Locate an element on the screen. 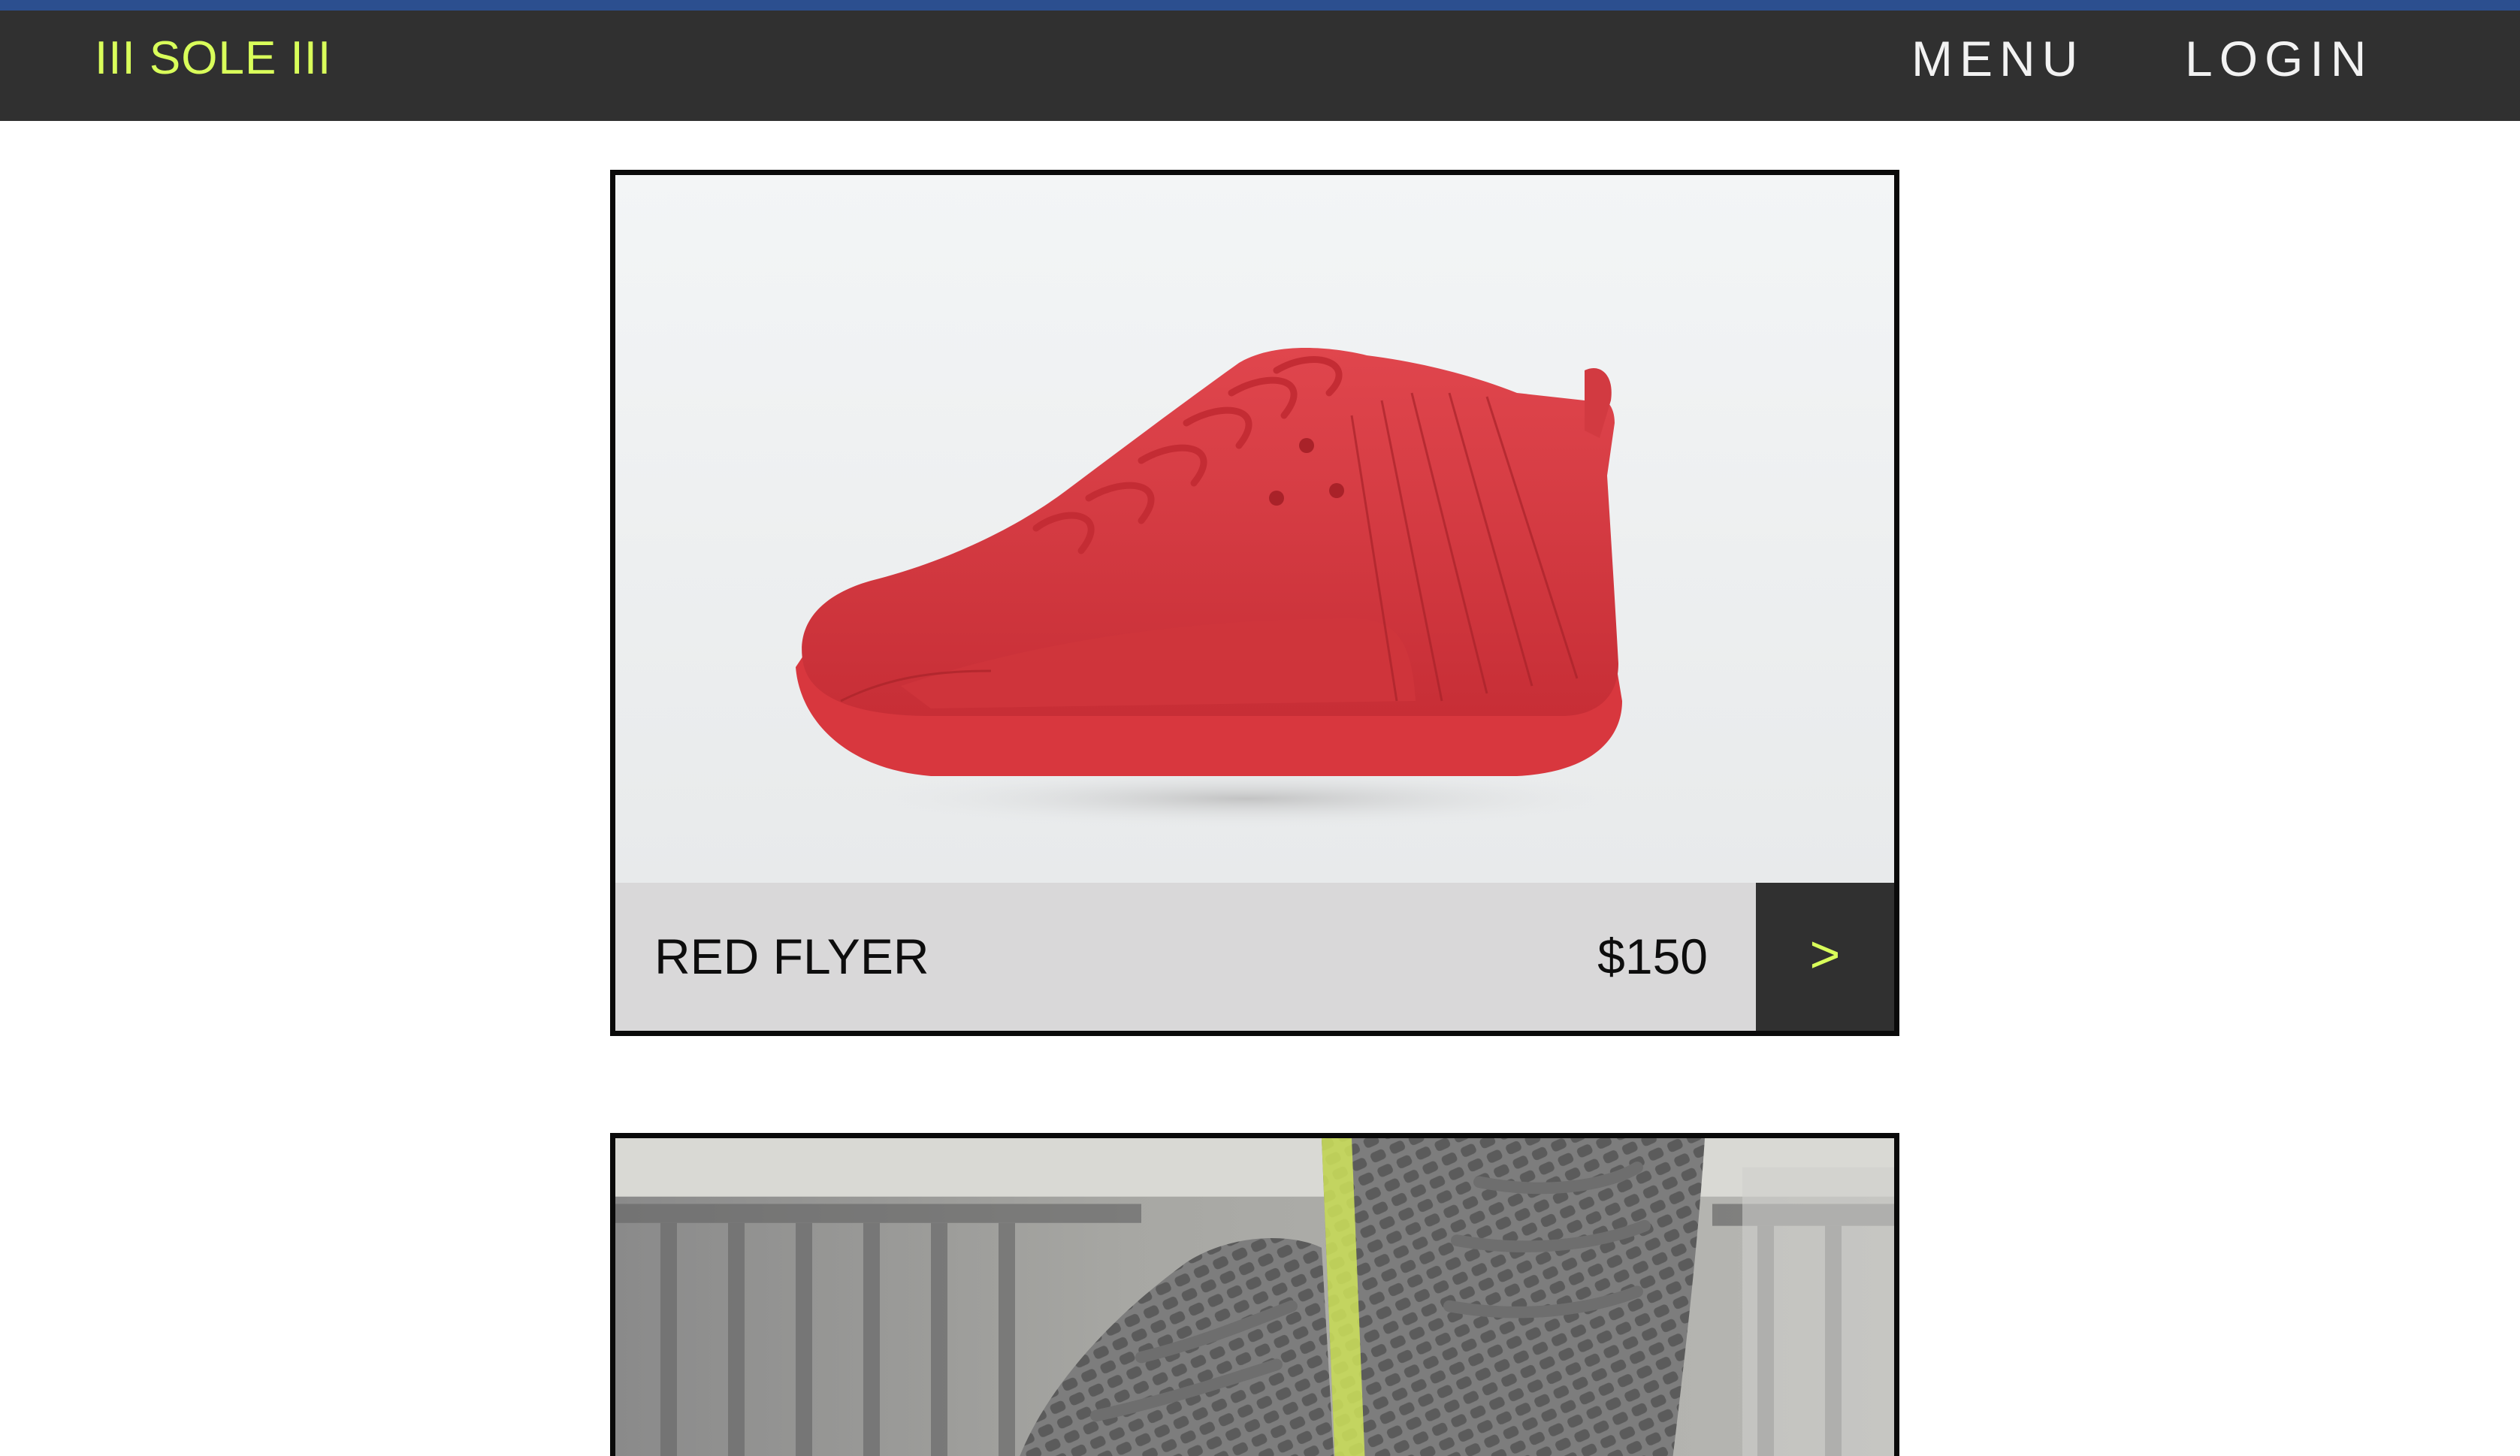  brand-logo: III SOLE III is located at coordinates (213, 59).